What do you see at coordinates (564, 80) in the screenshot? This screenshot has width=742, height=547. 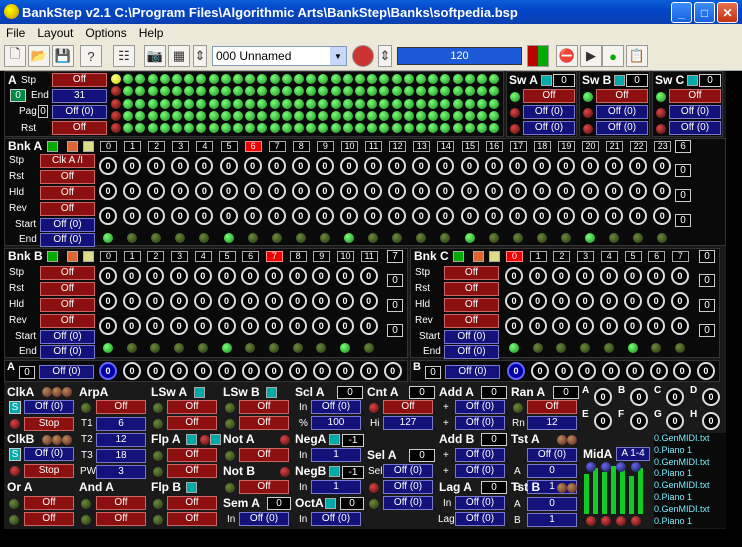 I see `switch-value: 0` at bounding box center [564, 80].